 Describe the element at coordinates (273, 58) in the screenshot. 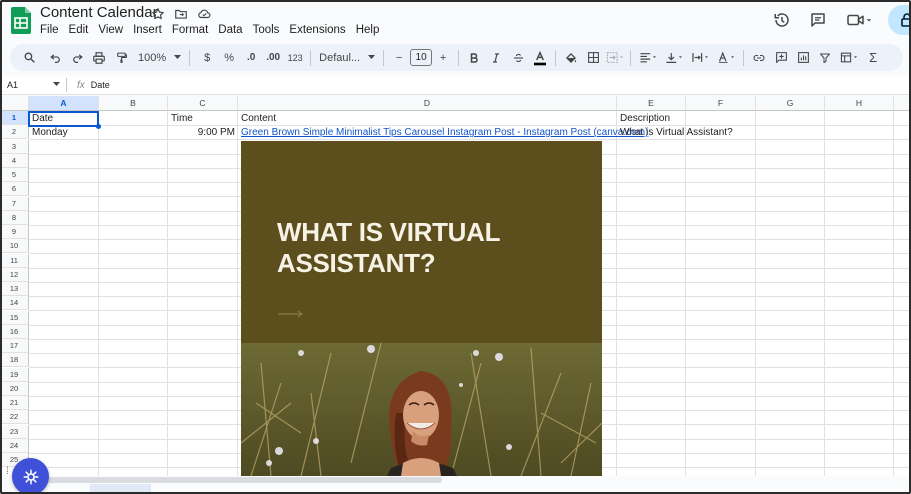

I see `increase-decimal-button: .00` at that location.